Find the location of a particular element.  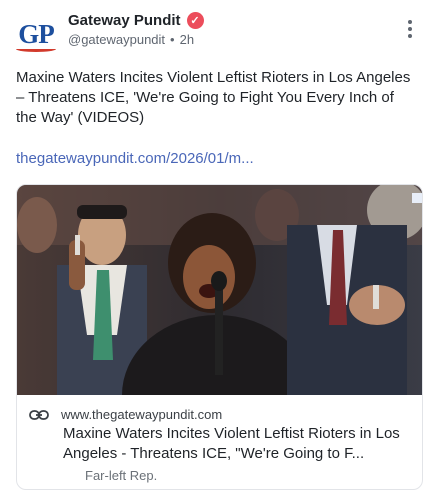

verified-check-icon: ✓ is located at coordinates (195, 20).